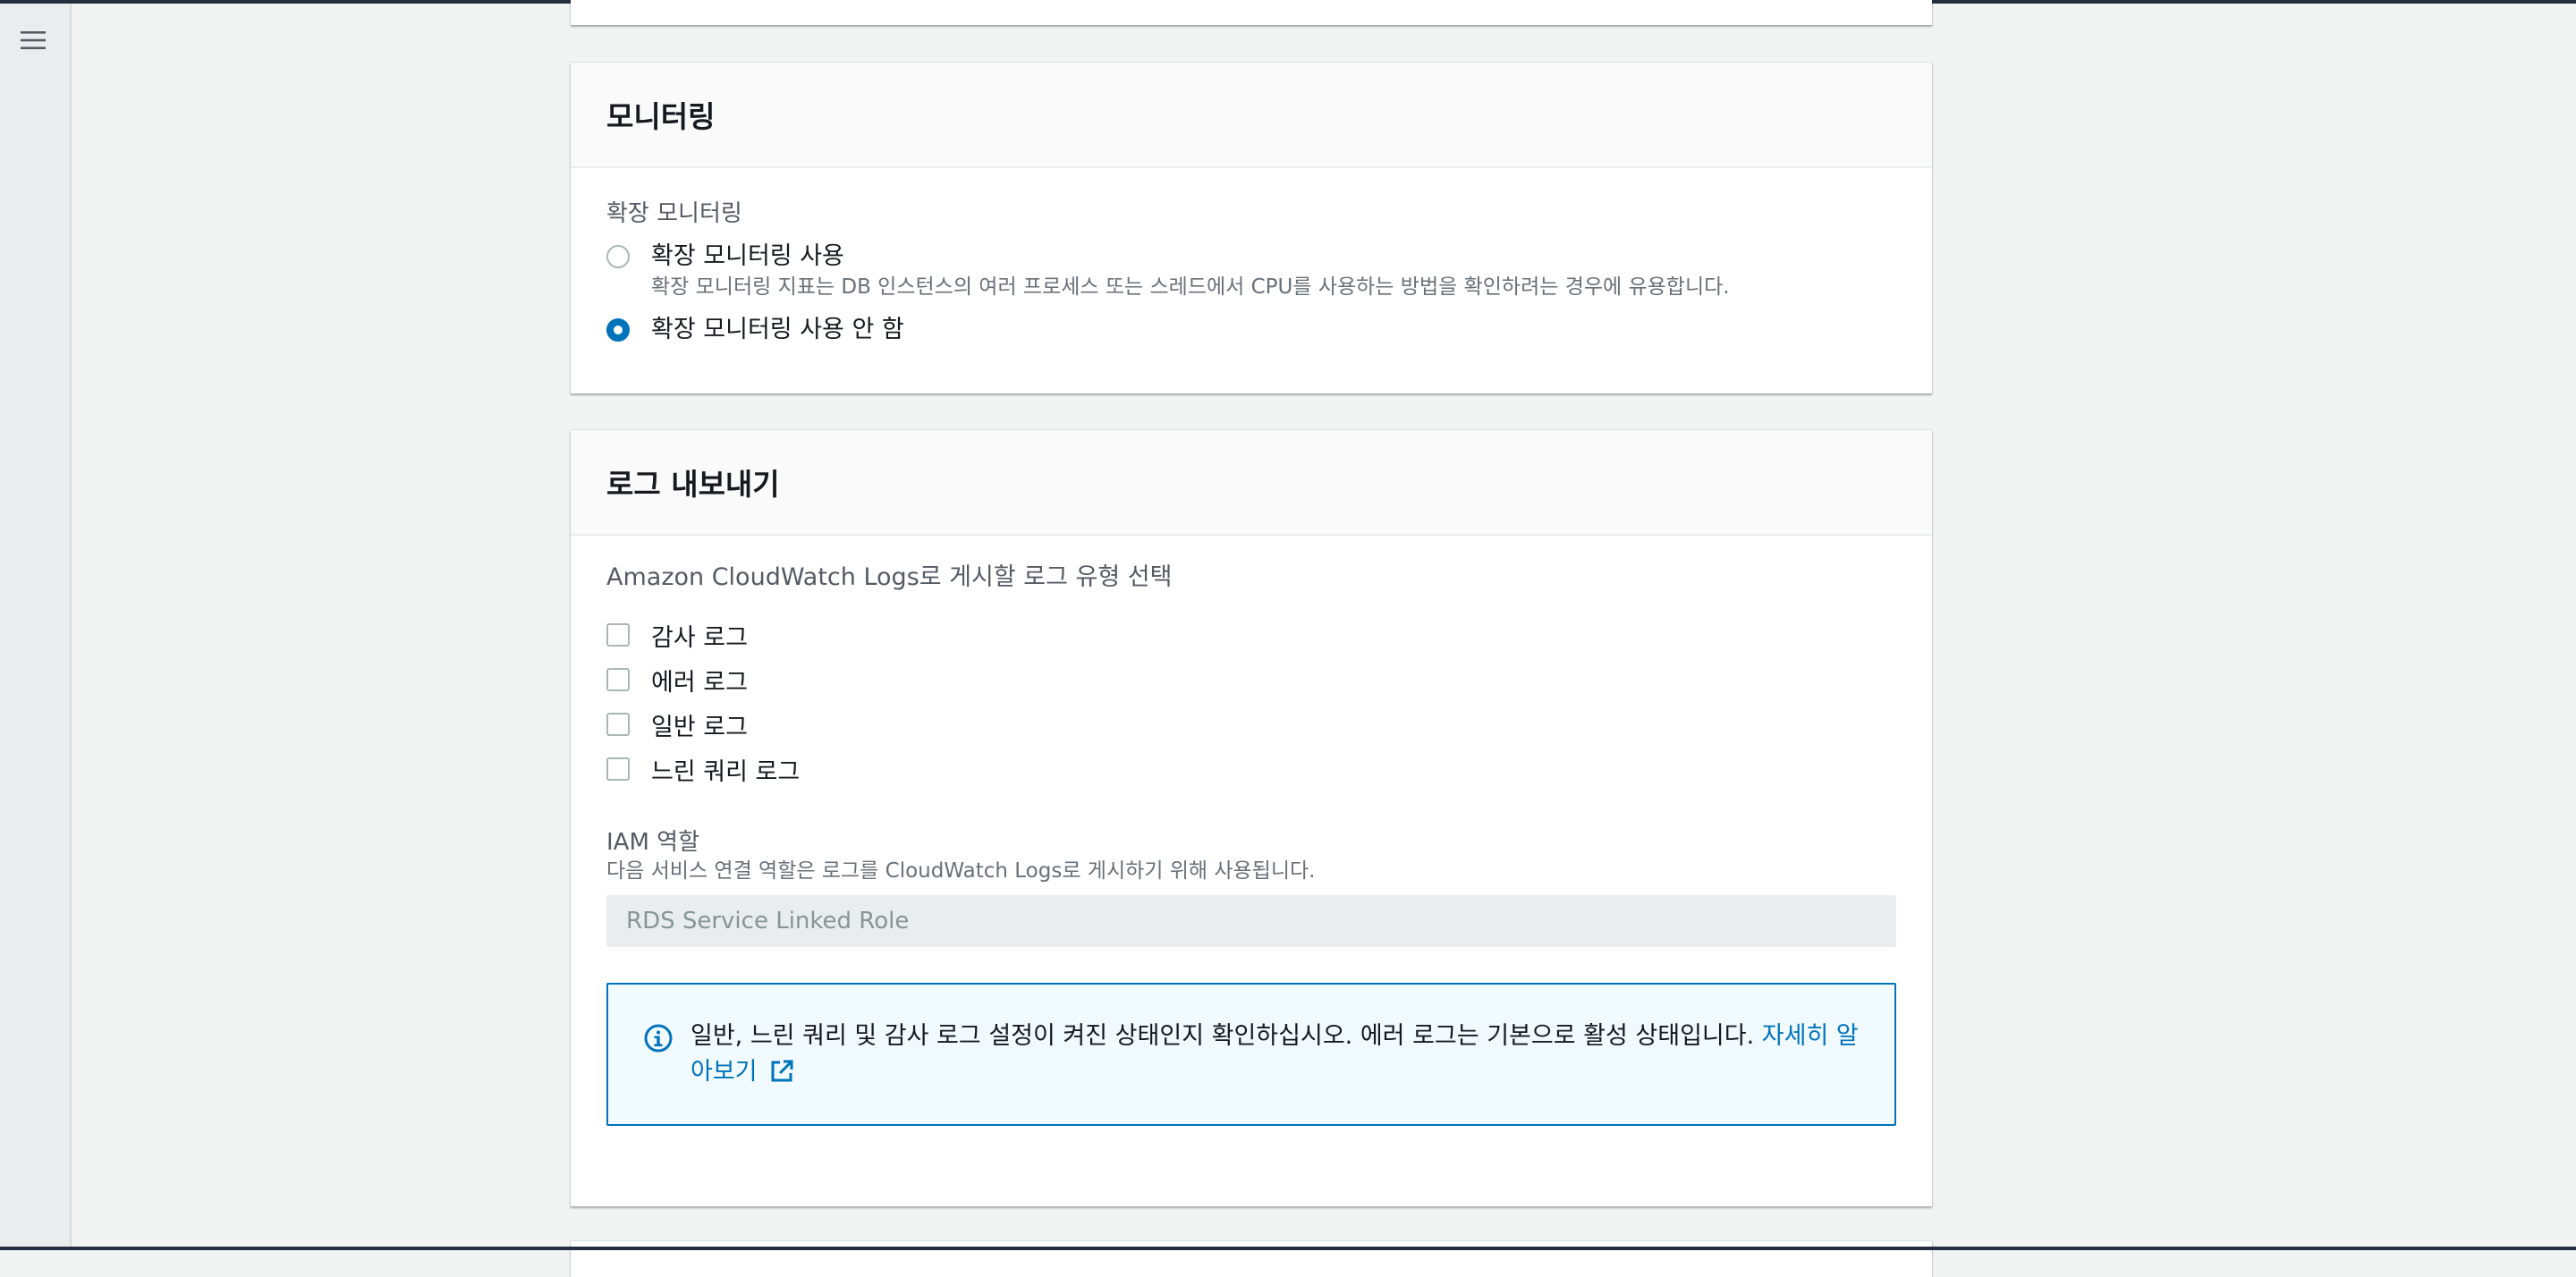  I want to click on monitoring-header: 모니터링, so click(1251, 115).